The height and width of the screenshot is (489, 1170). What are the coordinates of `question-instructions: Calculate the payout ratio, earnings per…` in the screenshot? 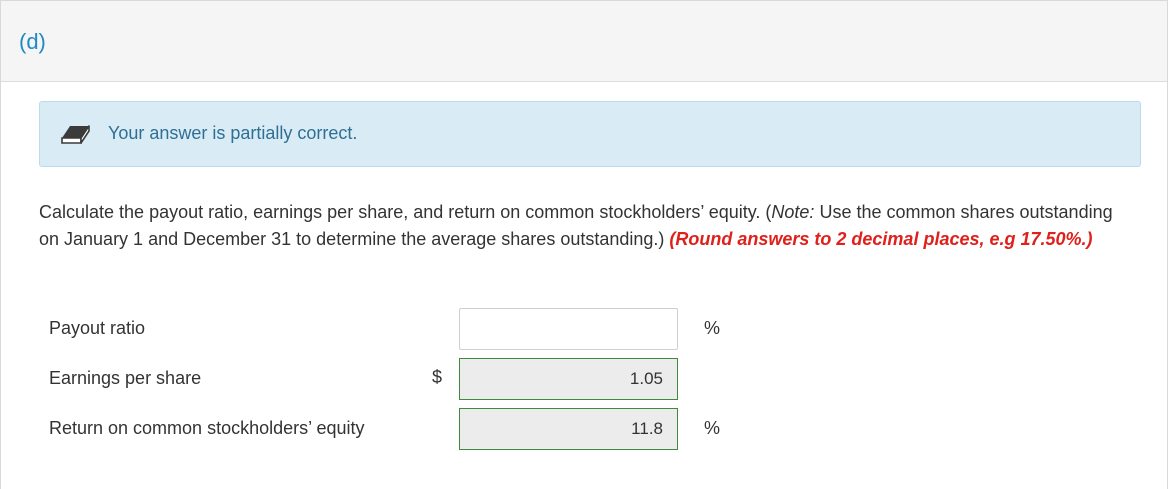 It's located at (585, 226).